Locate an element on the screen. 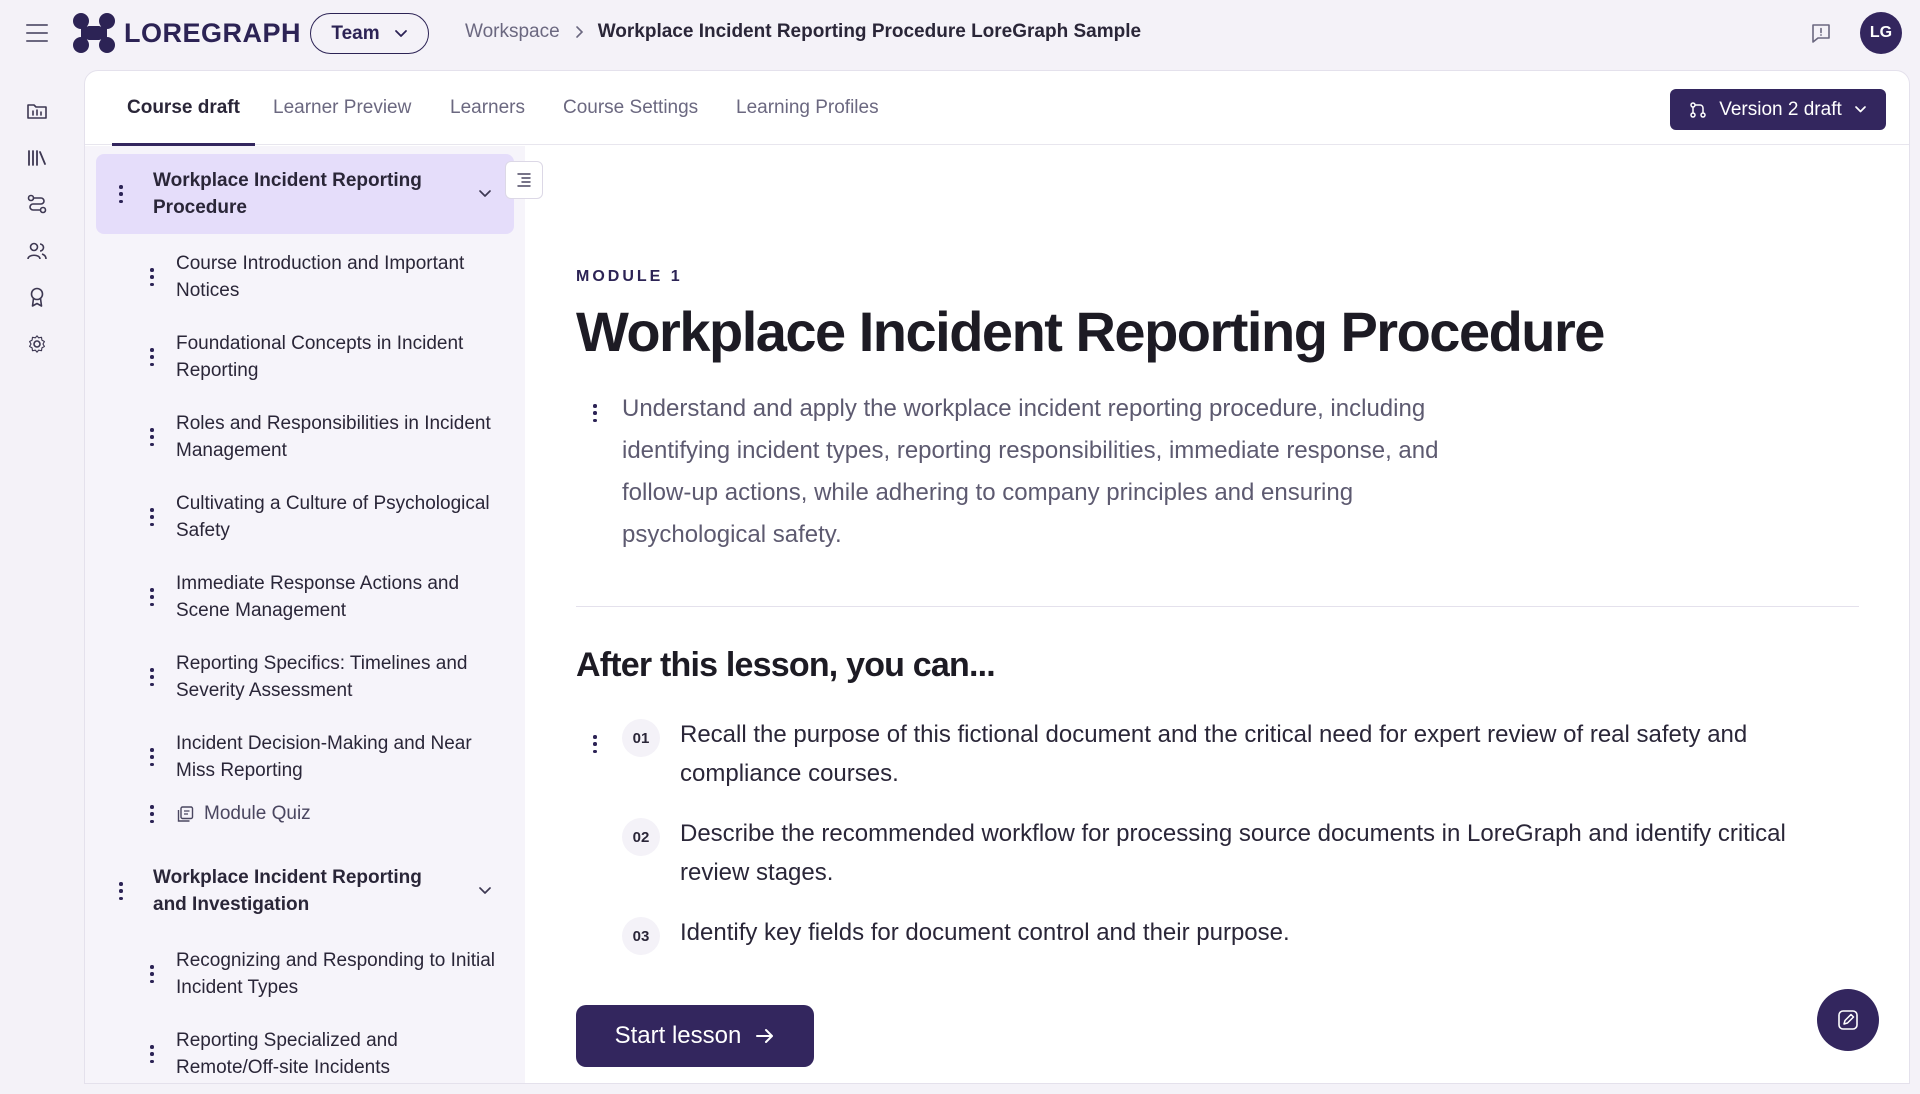 The width and height of the screenshot is (1920, 1094). branch-icon is located at coordinates (1698, 109).